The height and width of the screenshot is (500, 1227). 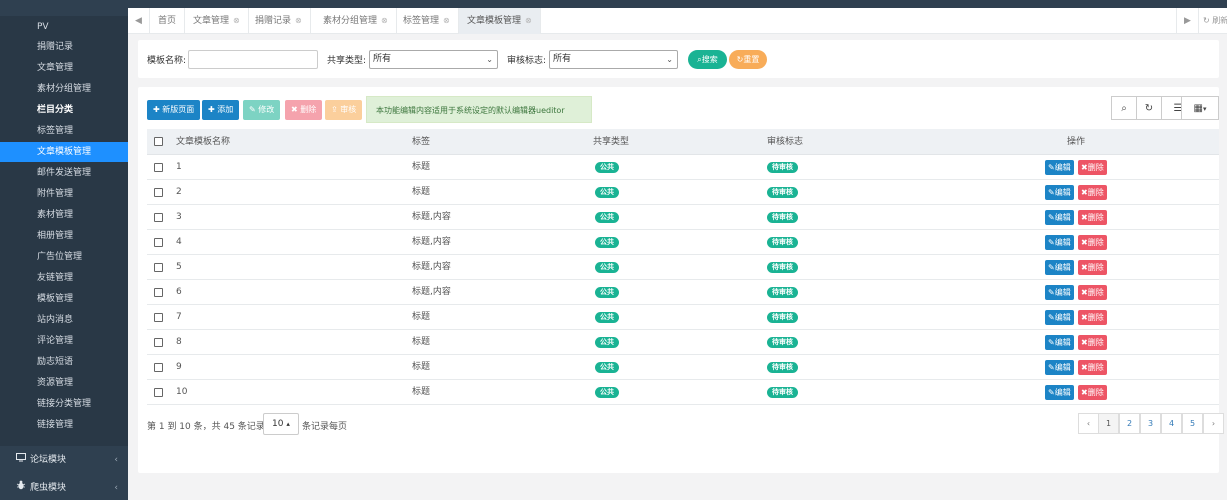 I want to click on page-size-select: 10 ▴, so click(x=281, y=424).